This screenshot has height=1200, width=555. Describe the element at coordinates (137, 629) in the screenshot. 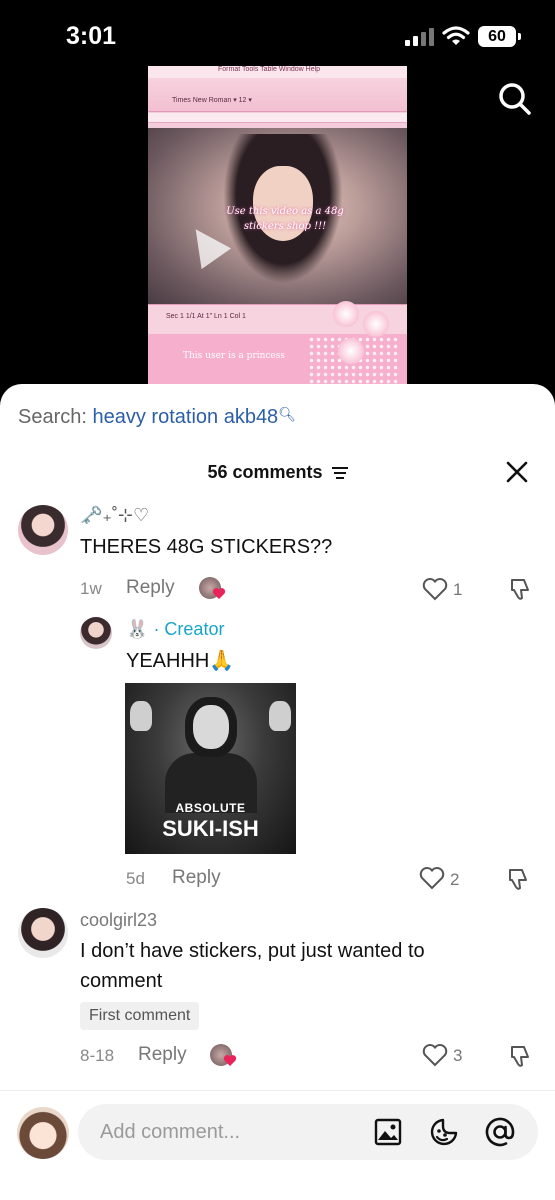

I see `reply-username-text: 🐰` at that location.